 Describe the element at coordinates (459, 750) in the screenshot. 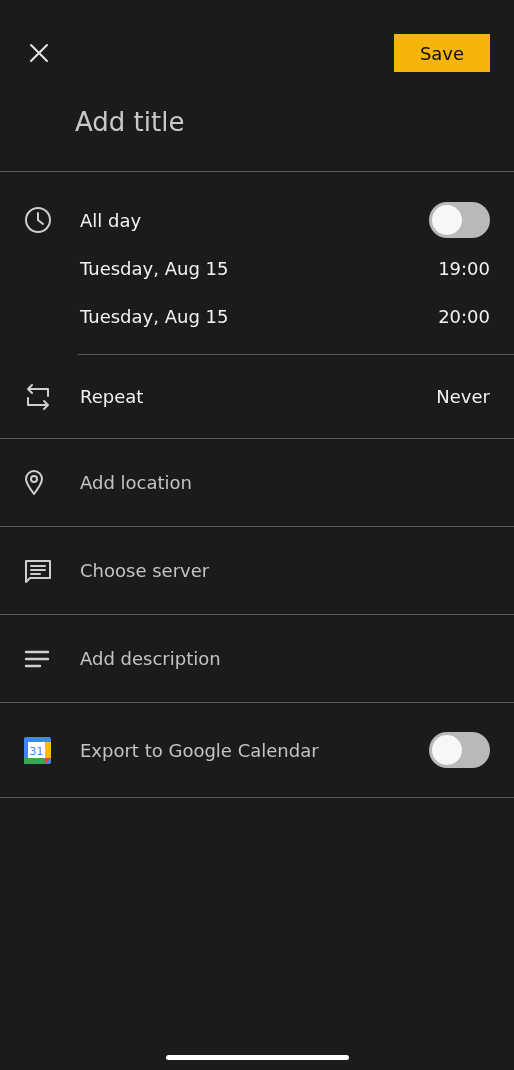

I see `export-toggle` at that location.